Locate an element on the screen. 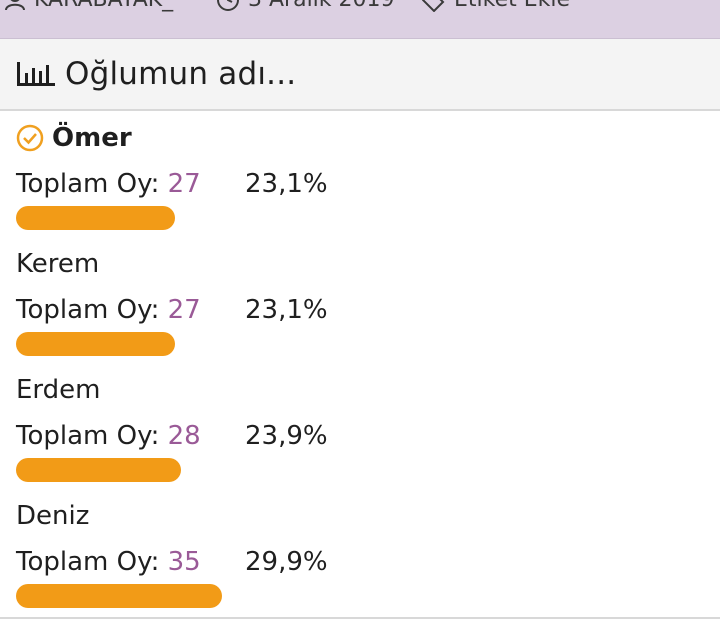 This screenshot has height=622, width=720. option-name-row: Erdem is located at coordinates (58, 390).